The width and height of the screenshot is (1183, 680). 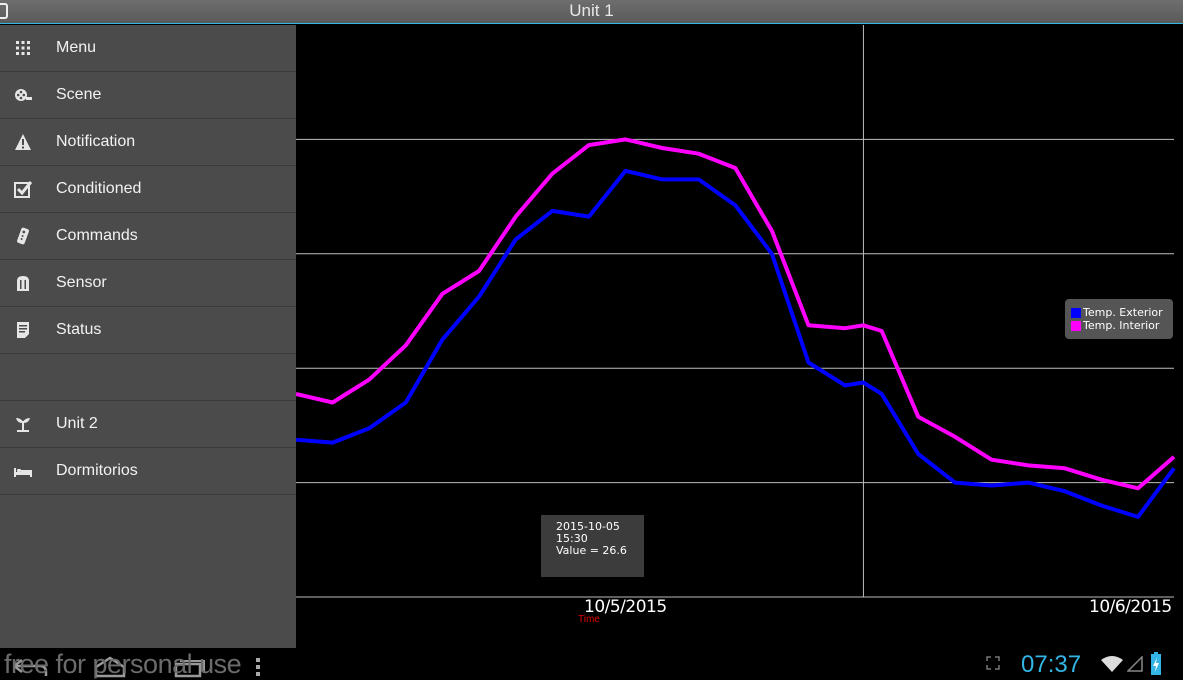 I want to click on drawer-item-label: Sensor, so click(x=81, y=282).